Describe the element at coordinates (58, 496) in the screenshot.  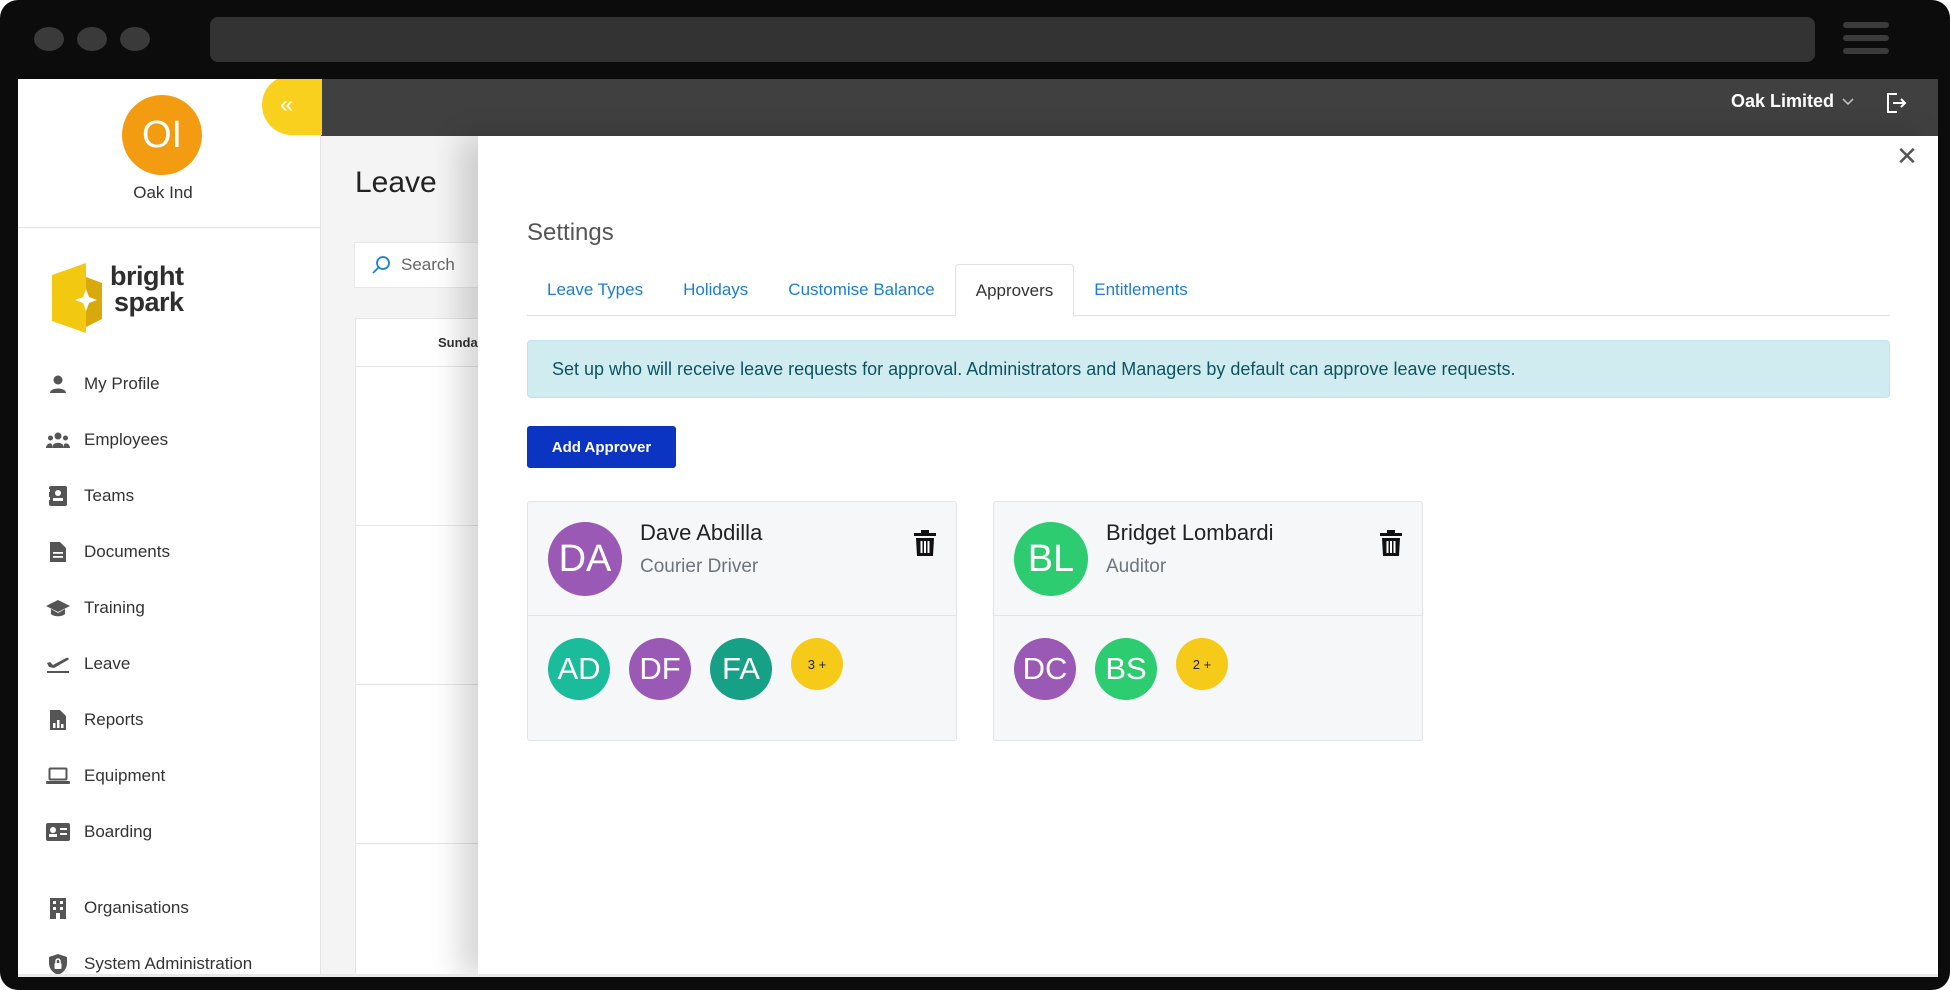
I see `id-card-icon` at that location.